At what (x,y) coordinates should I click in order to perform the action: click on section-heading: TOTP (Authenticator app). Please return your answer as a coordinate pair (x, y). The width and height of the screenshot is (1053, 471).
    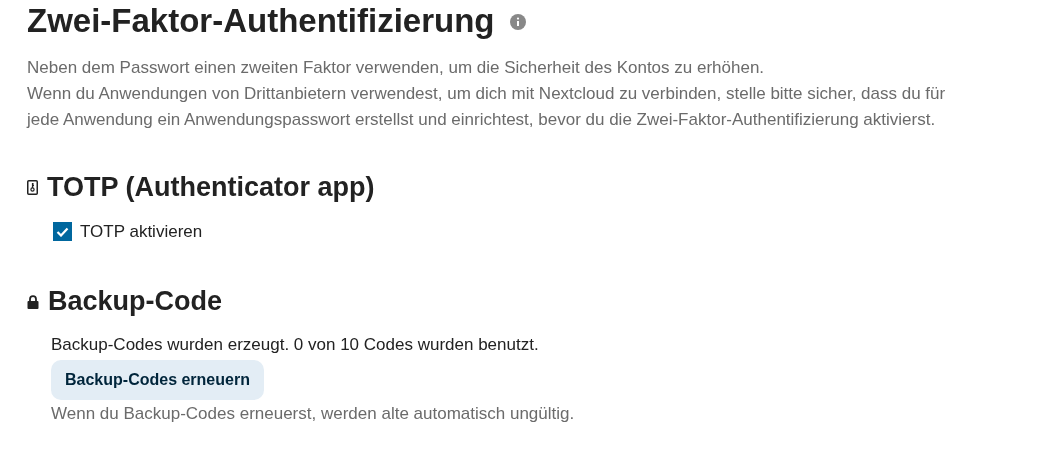
    Looking at the image, I should click on (211, 187).